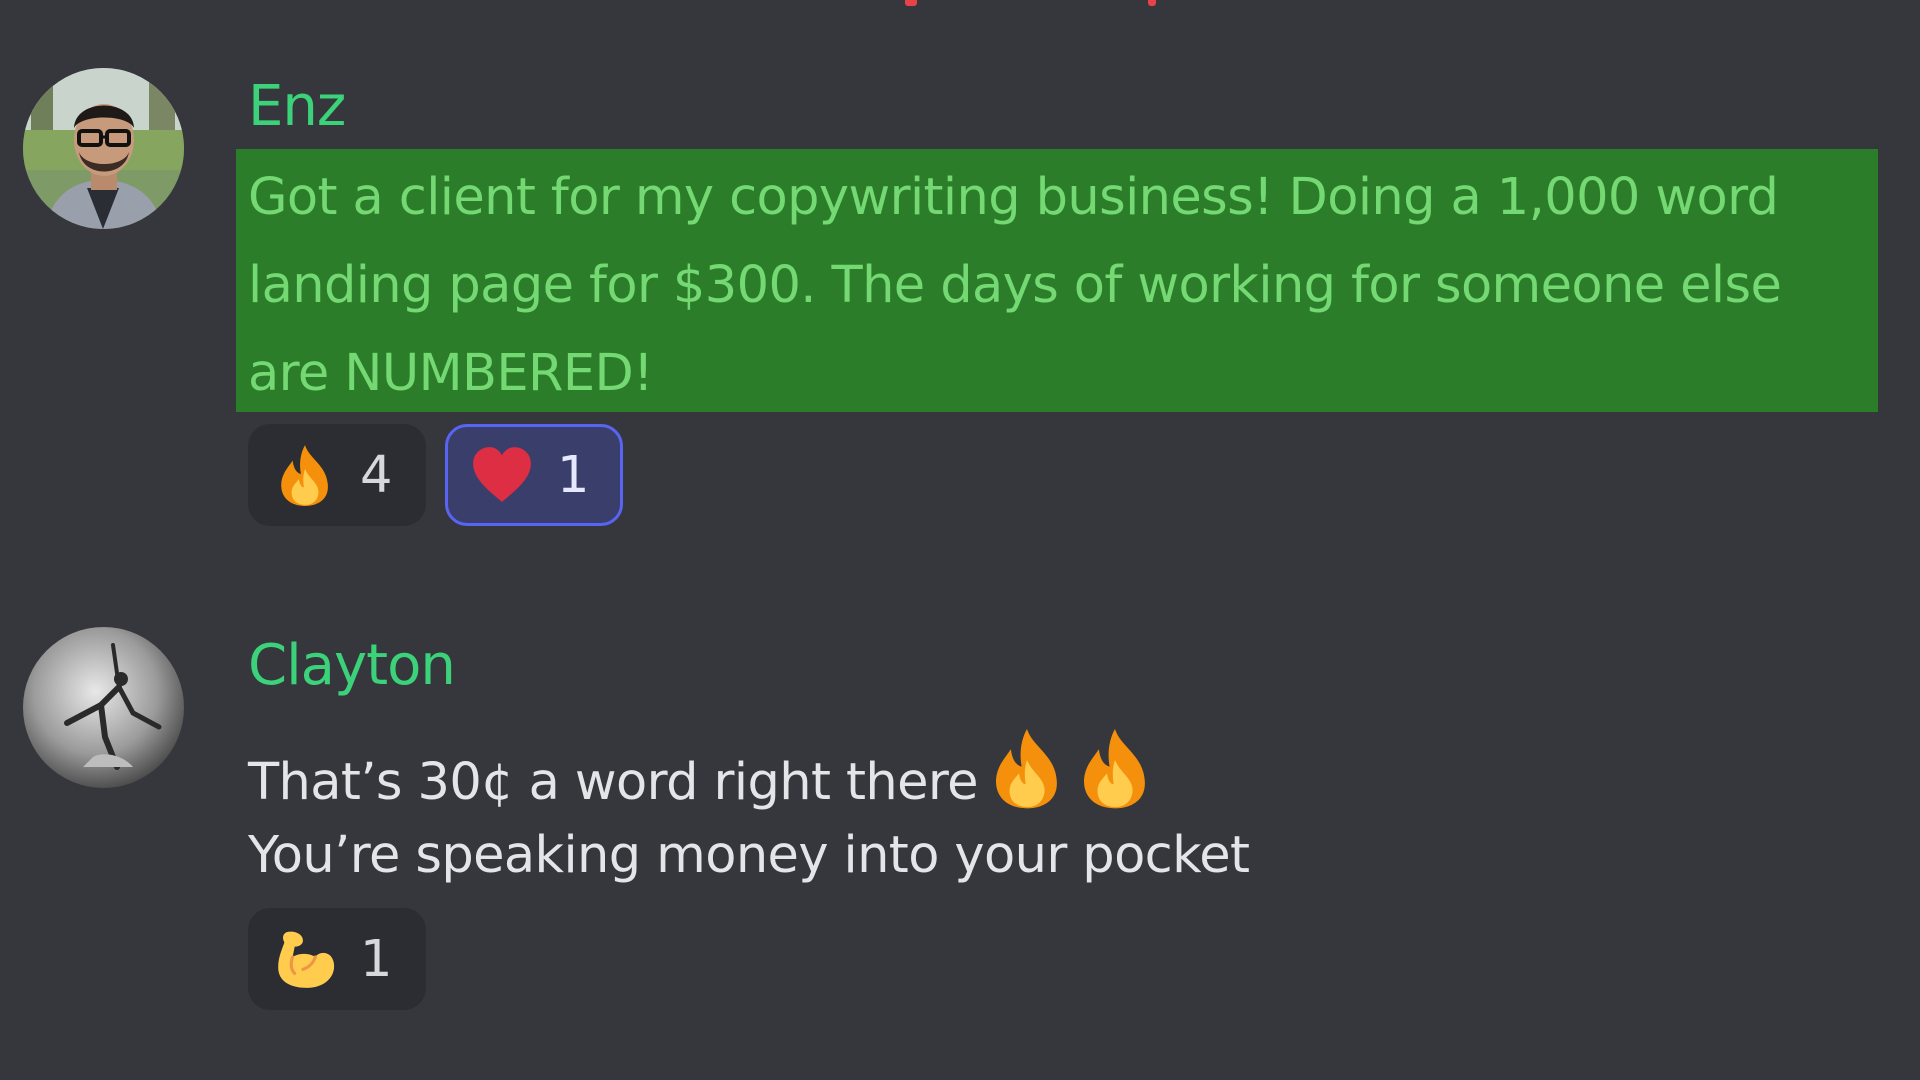 The height and width of the screenshot is (1080, 1920). I want to click on flexed-biceps-icon, so click(305, 959).